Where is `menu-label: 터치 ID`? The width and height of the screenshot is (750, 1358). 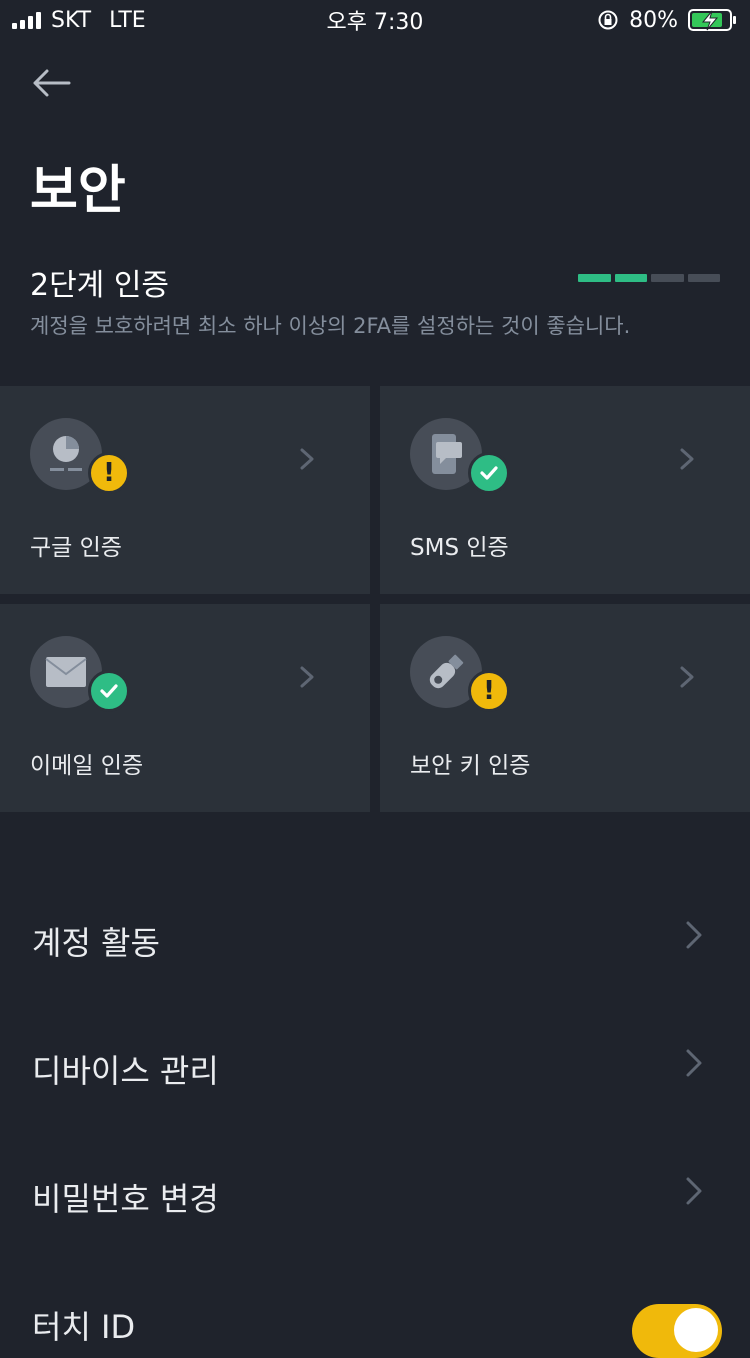 menu-label: 터치 ID is located at coordinates (84, 1327).